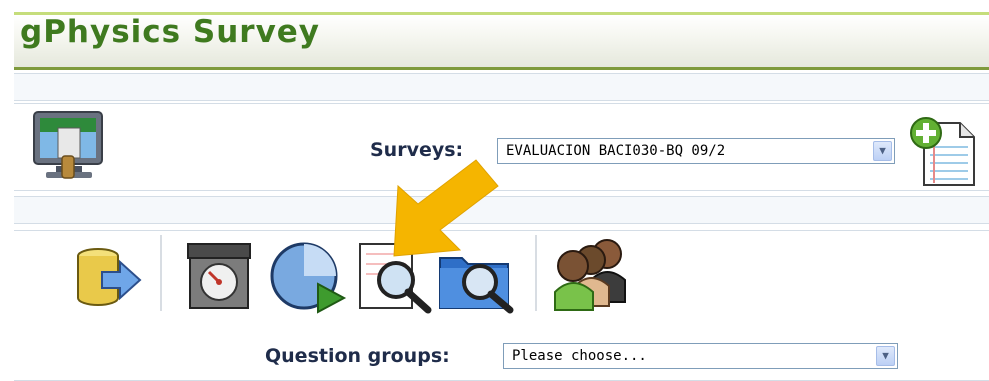 Image resolution: width=989 pixels, height=381 pixels. Describe the element at coordinates (69, 147) in the screenshot. I see `screen-brush-icon` at that location.